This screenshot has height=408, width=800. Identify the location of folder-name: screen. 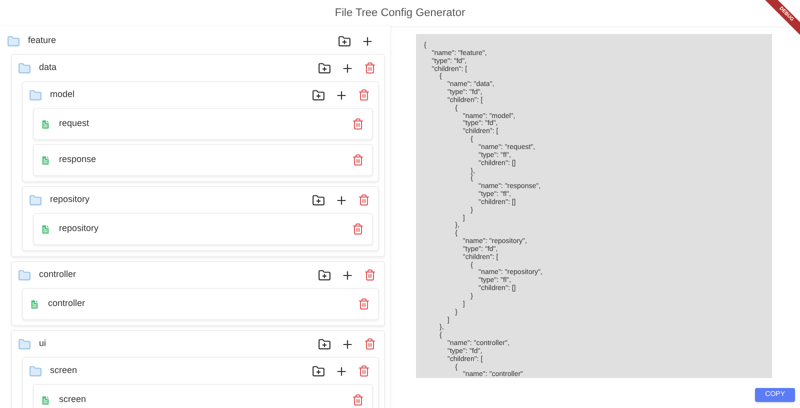
(64, 371).